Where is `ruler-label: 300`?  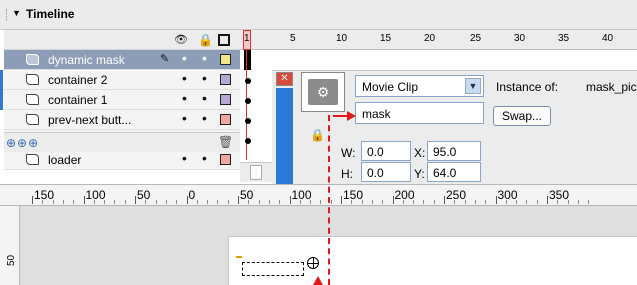
ruler-label: 300 is located at coordinates (507, 195).